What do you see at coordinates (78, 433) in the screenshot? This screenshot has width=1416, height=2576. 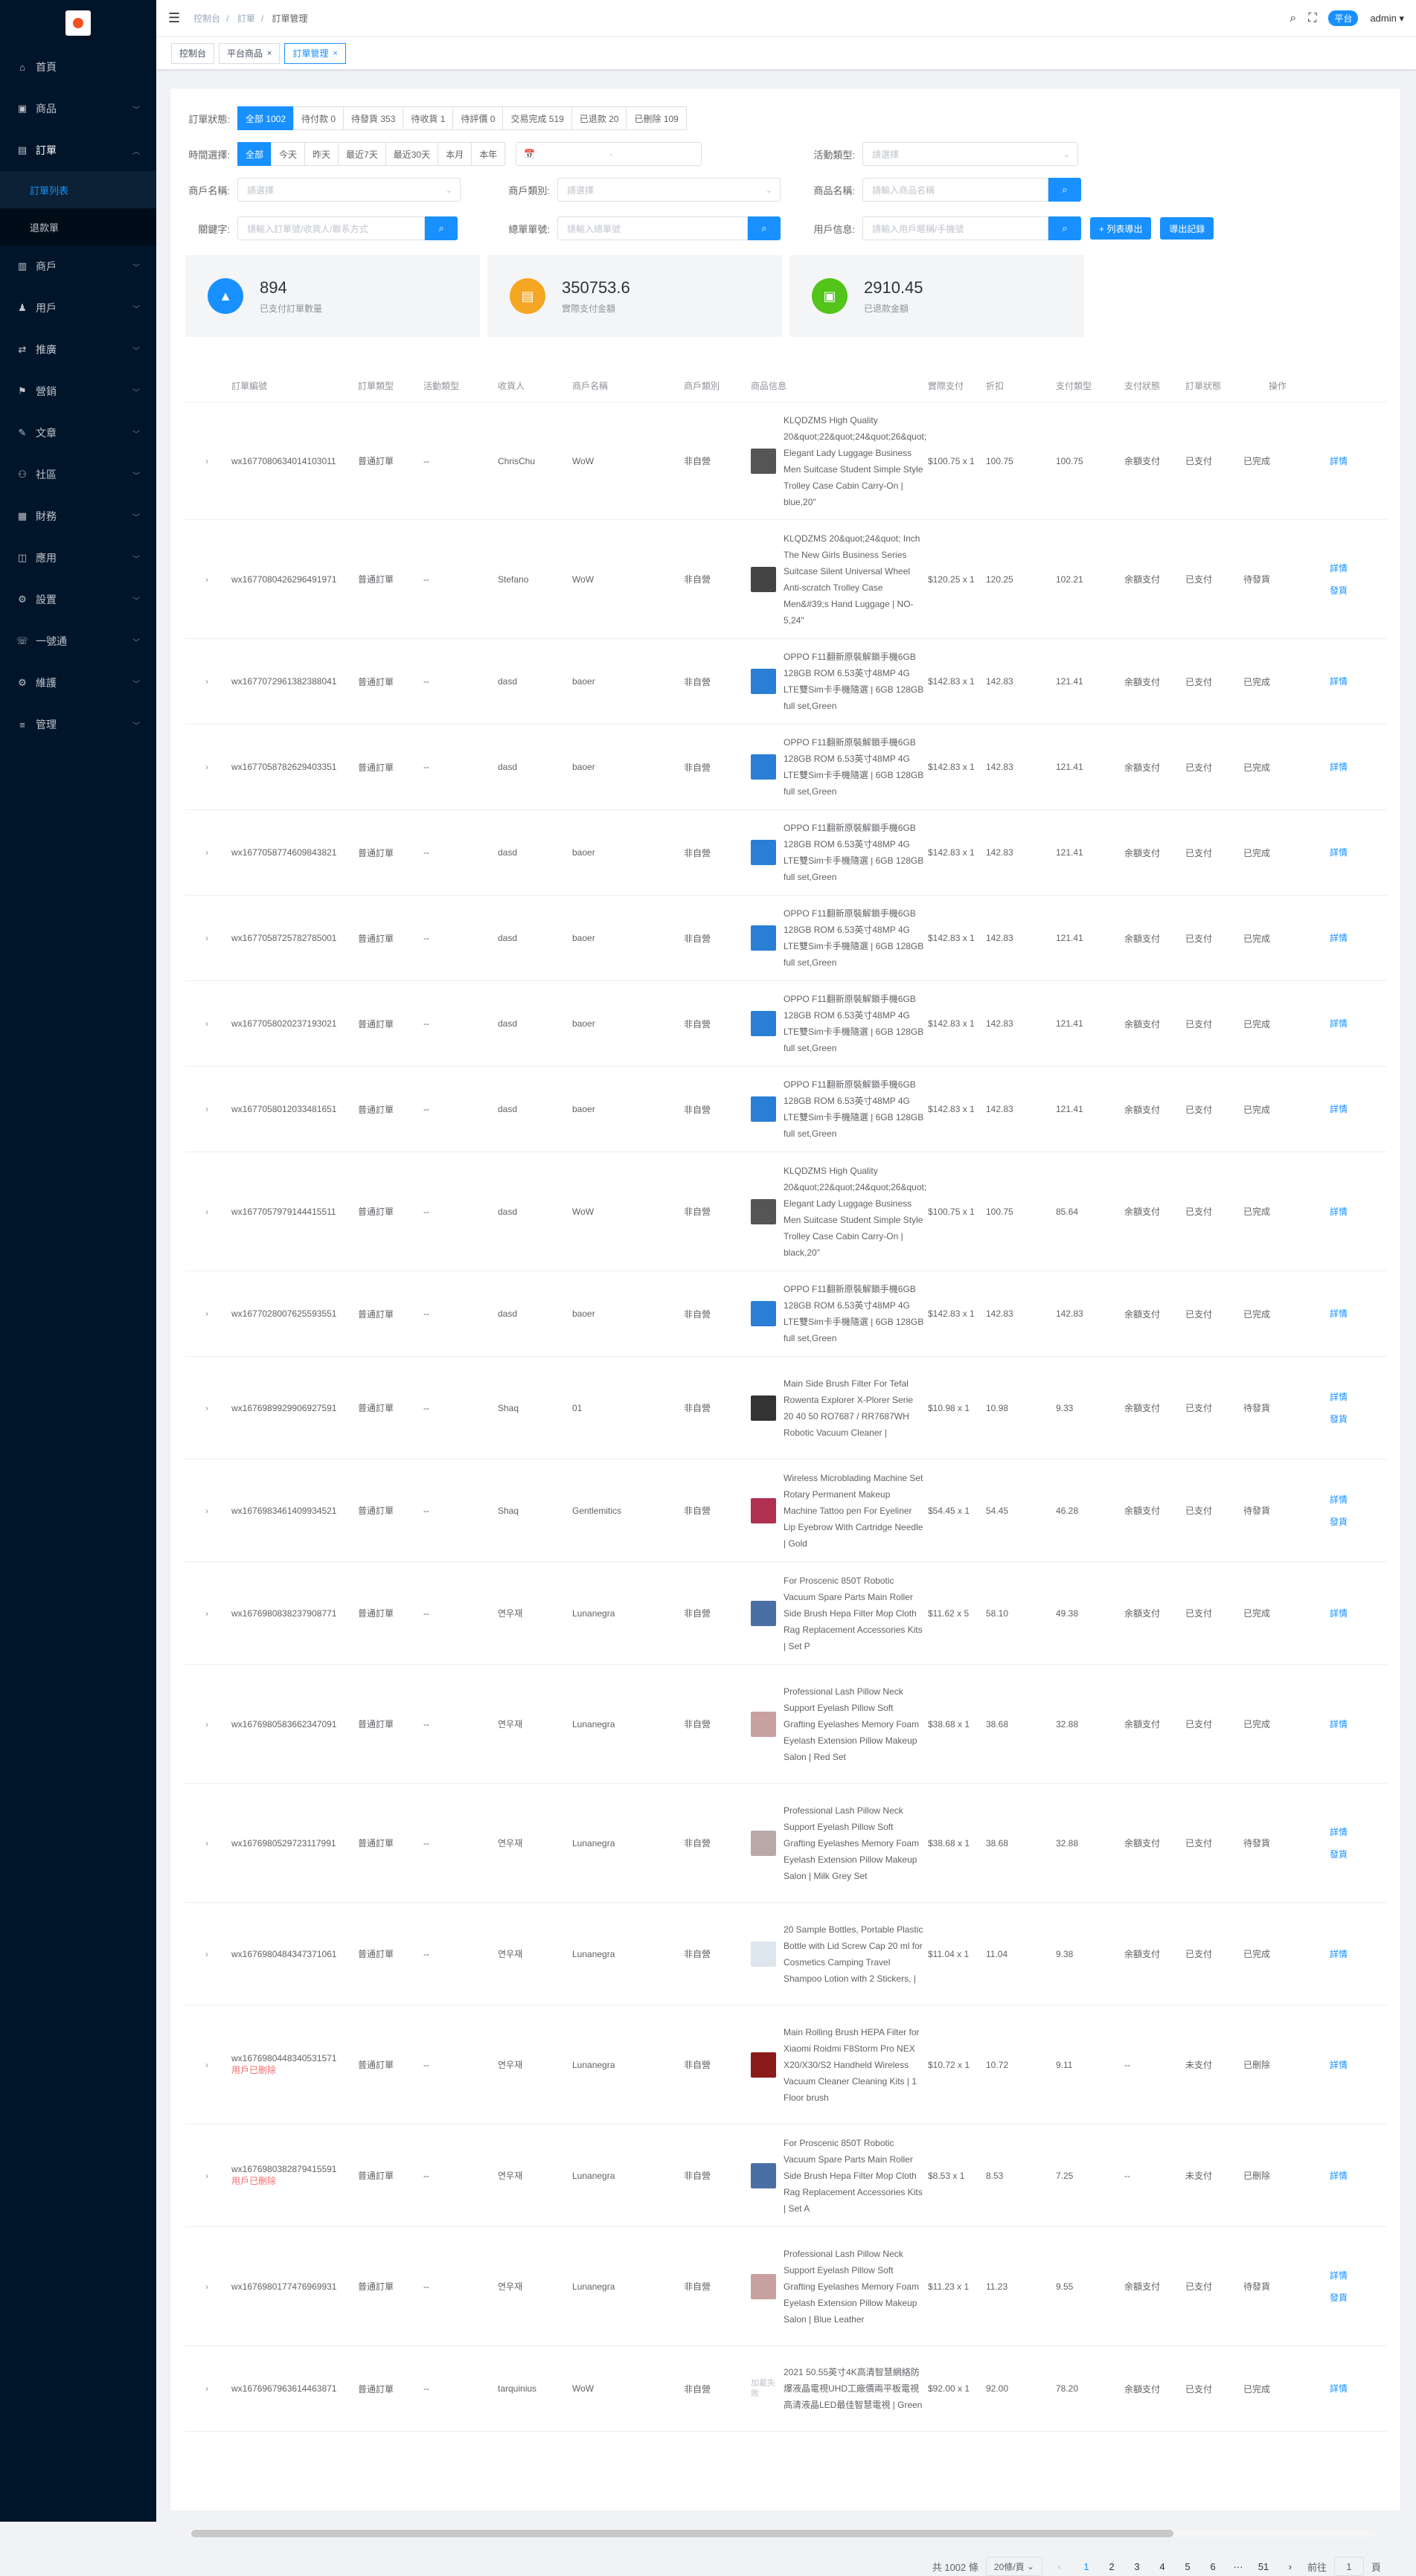 I see `sidebar-item: ✎ 文章 ﹀` at bounding box center [78, 433].